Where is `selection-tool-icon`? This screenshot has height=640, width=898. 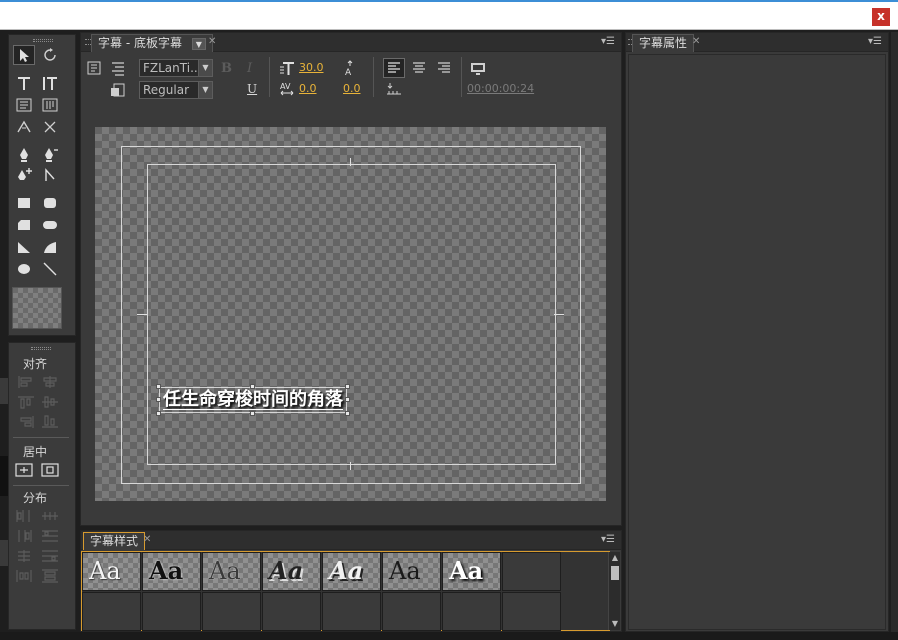
selection-tool-icon is located at coordinates (24, 55).